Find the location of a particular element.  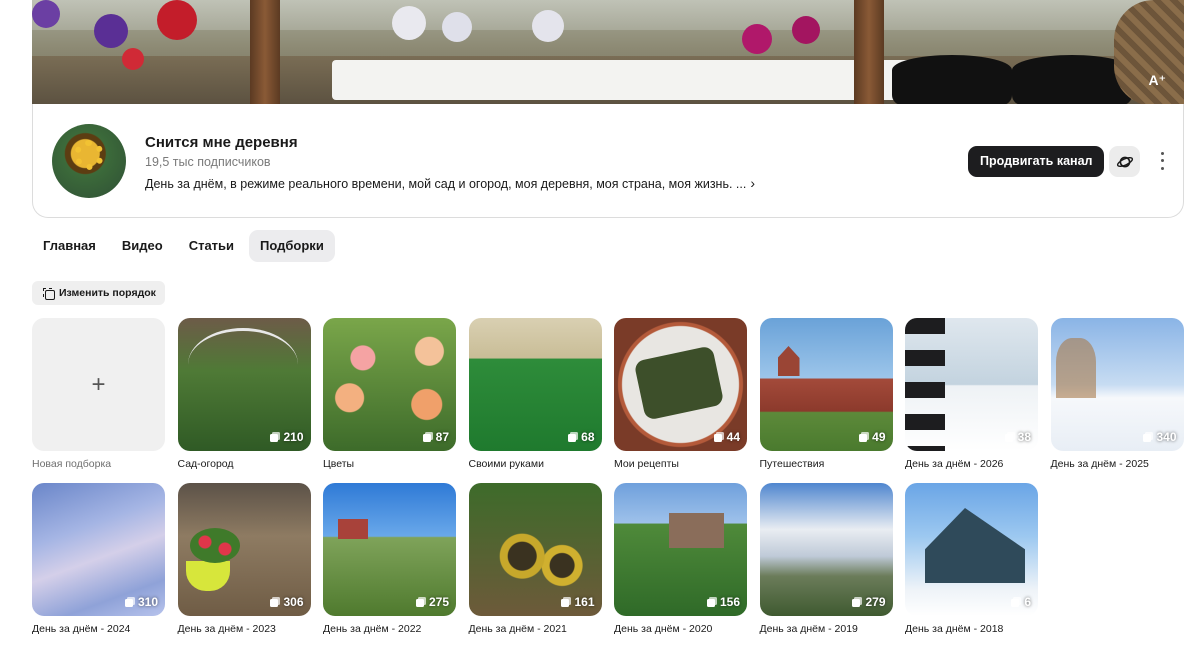

collection-count: 210 is located at coordinates (287, 437).